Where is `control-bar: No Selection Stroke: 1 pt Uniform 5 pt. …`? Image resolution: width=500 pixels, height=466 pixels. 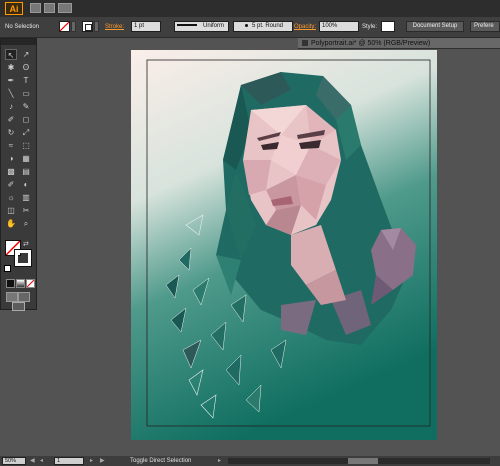
control-bar: No Selection Stroke: 1 pt Uniform 5 pt. … is located at coordinates (250, 27).